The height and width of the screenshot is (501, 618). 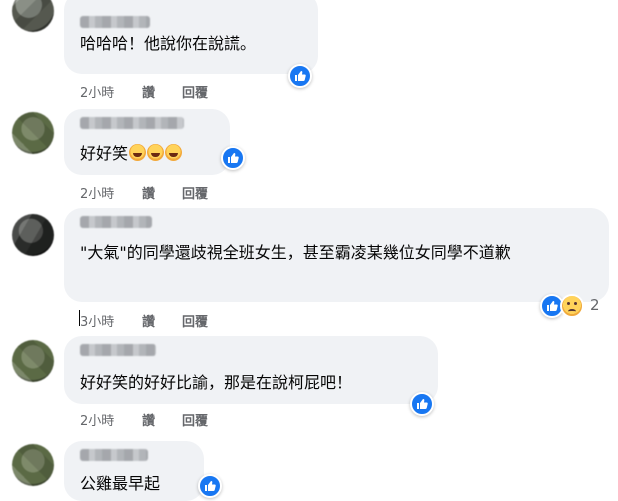 I want to click on comment-text: 公雞最早起, so click(x=120, y=483).